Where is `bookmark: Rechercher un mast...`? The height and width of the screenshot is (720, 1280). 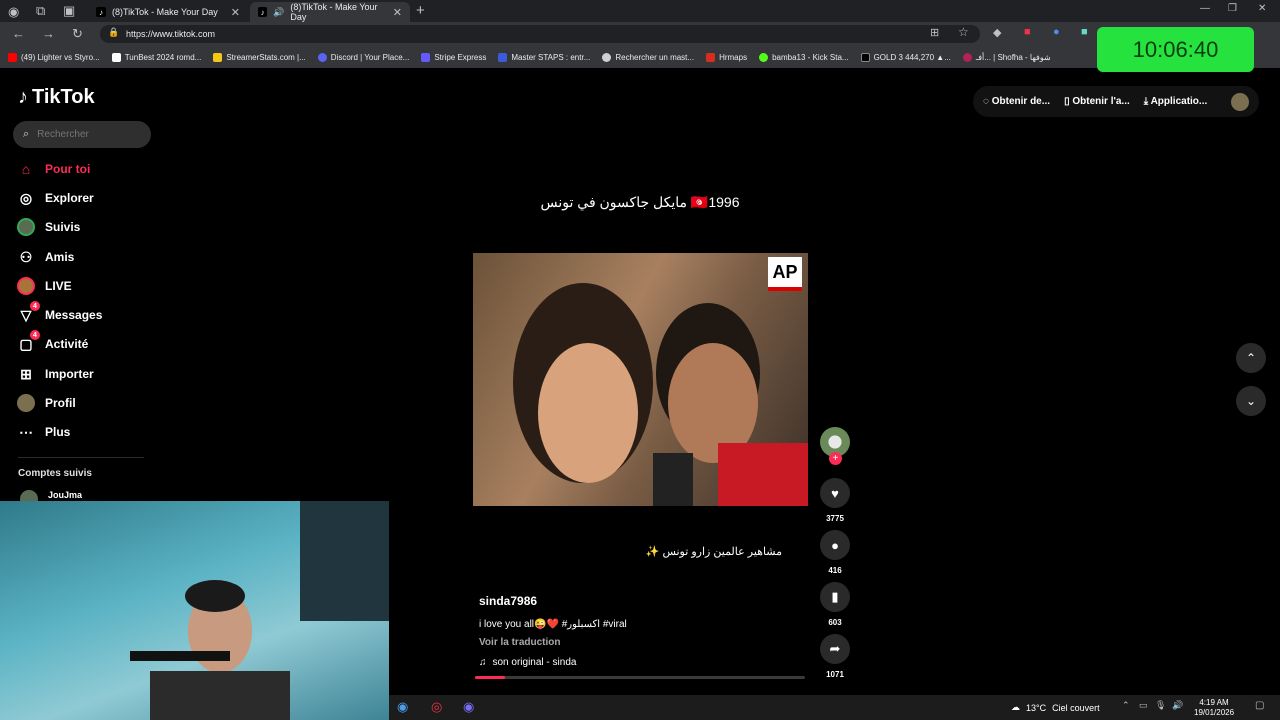
bookmark: Rechercher un mast... is located at coordinates (648, 57).